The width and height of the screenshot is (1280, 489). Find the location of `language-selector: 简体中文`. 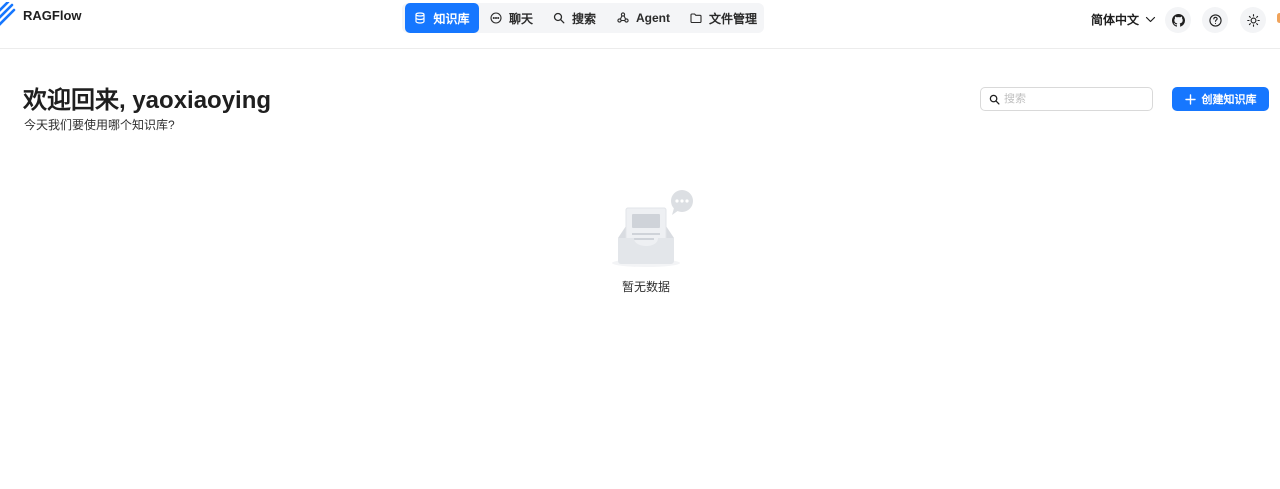

language-selector: 简体中文 is located at coordinates (1123, 19).